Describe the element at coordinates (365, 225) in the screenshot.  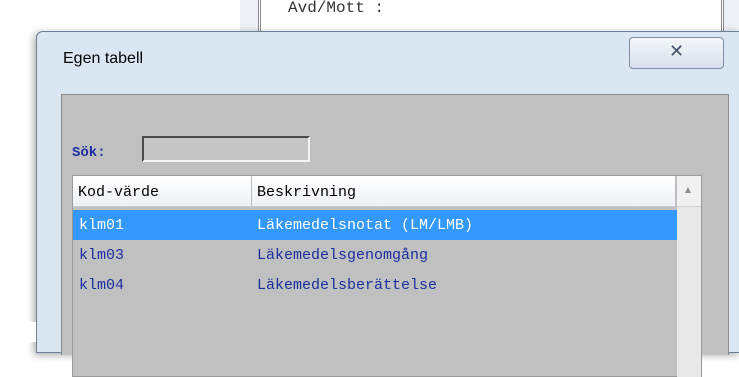
I see `row-description: Läkemedelsnotat (LM/LMB)` at that location.